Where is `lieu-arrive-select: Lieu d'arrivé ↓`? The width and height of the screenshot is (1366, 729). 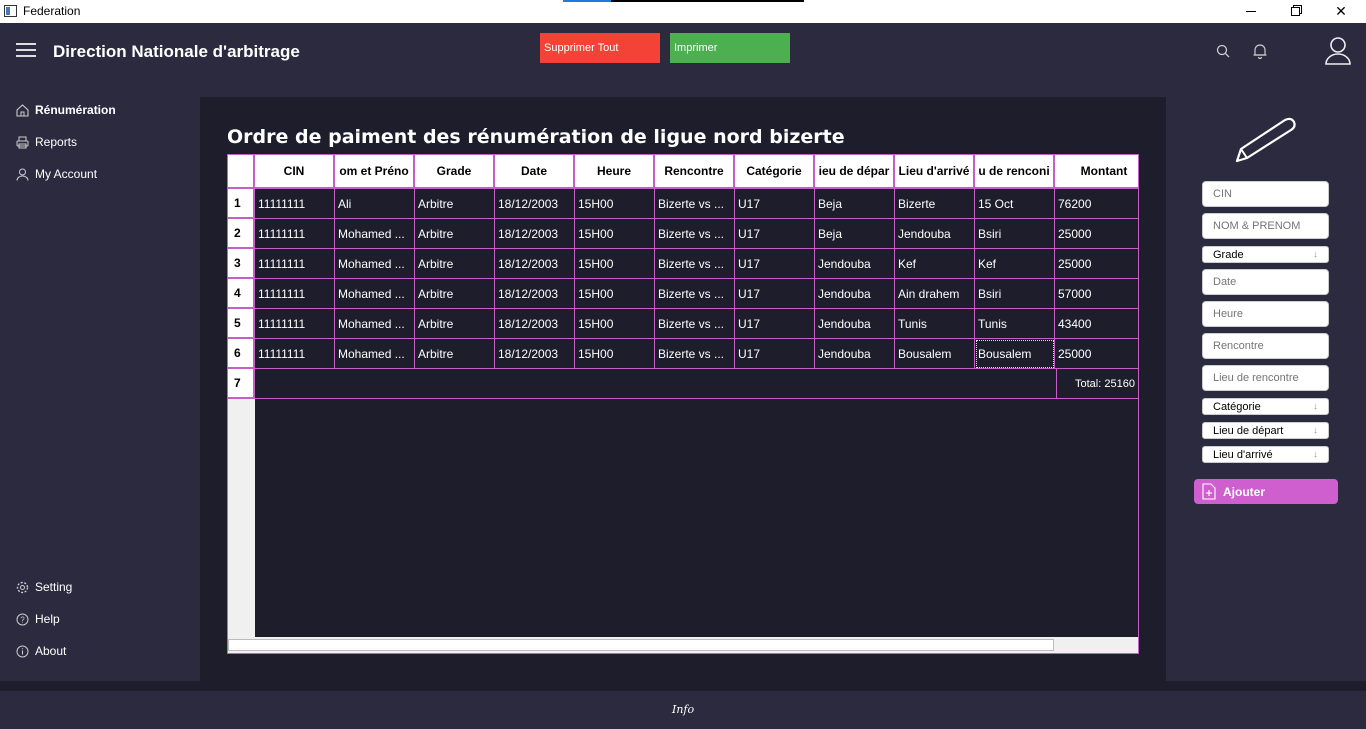
lieu-arrive-select: Lieu d'arrivé ↓ is located at coordinates (1265, 454).